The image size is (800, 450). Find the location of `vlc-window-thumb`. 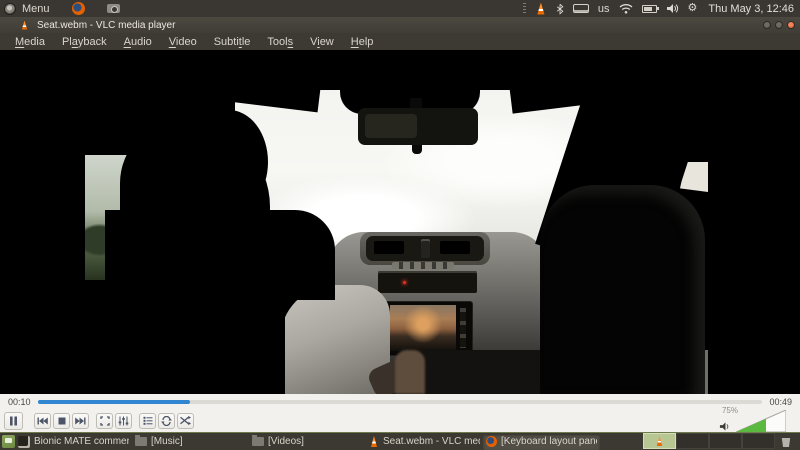

vlc-window-thumb is located at coordinates (659, 441).